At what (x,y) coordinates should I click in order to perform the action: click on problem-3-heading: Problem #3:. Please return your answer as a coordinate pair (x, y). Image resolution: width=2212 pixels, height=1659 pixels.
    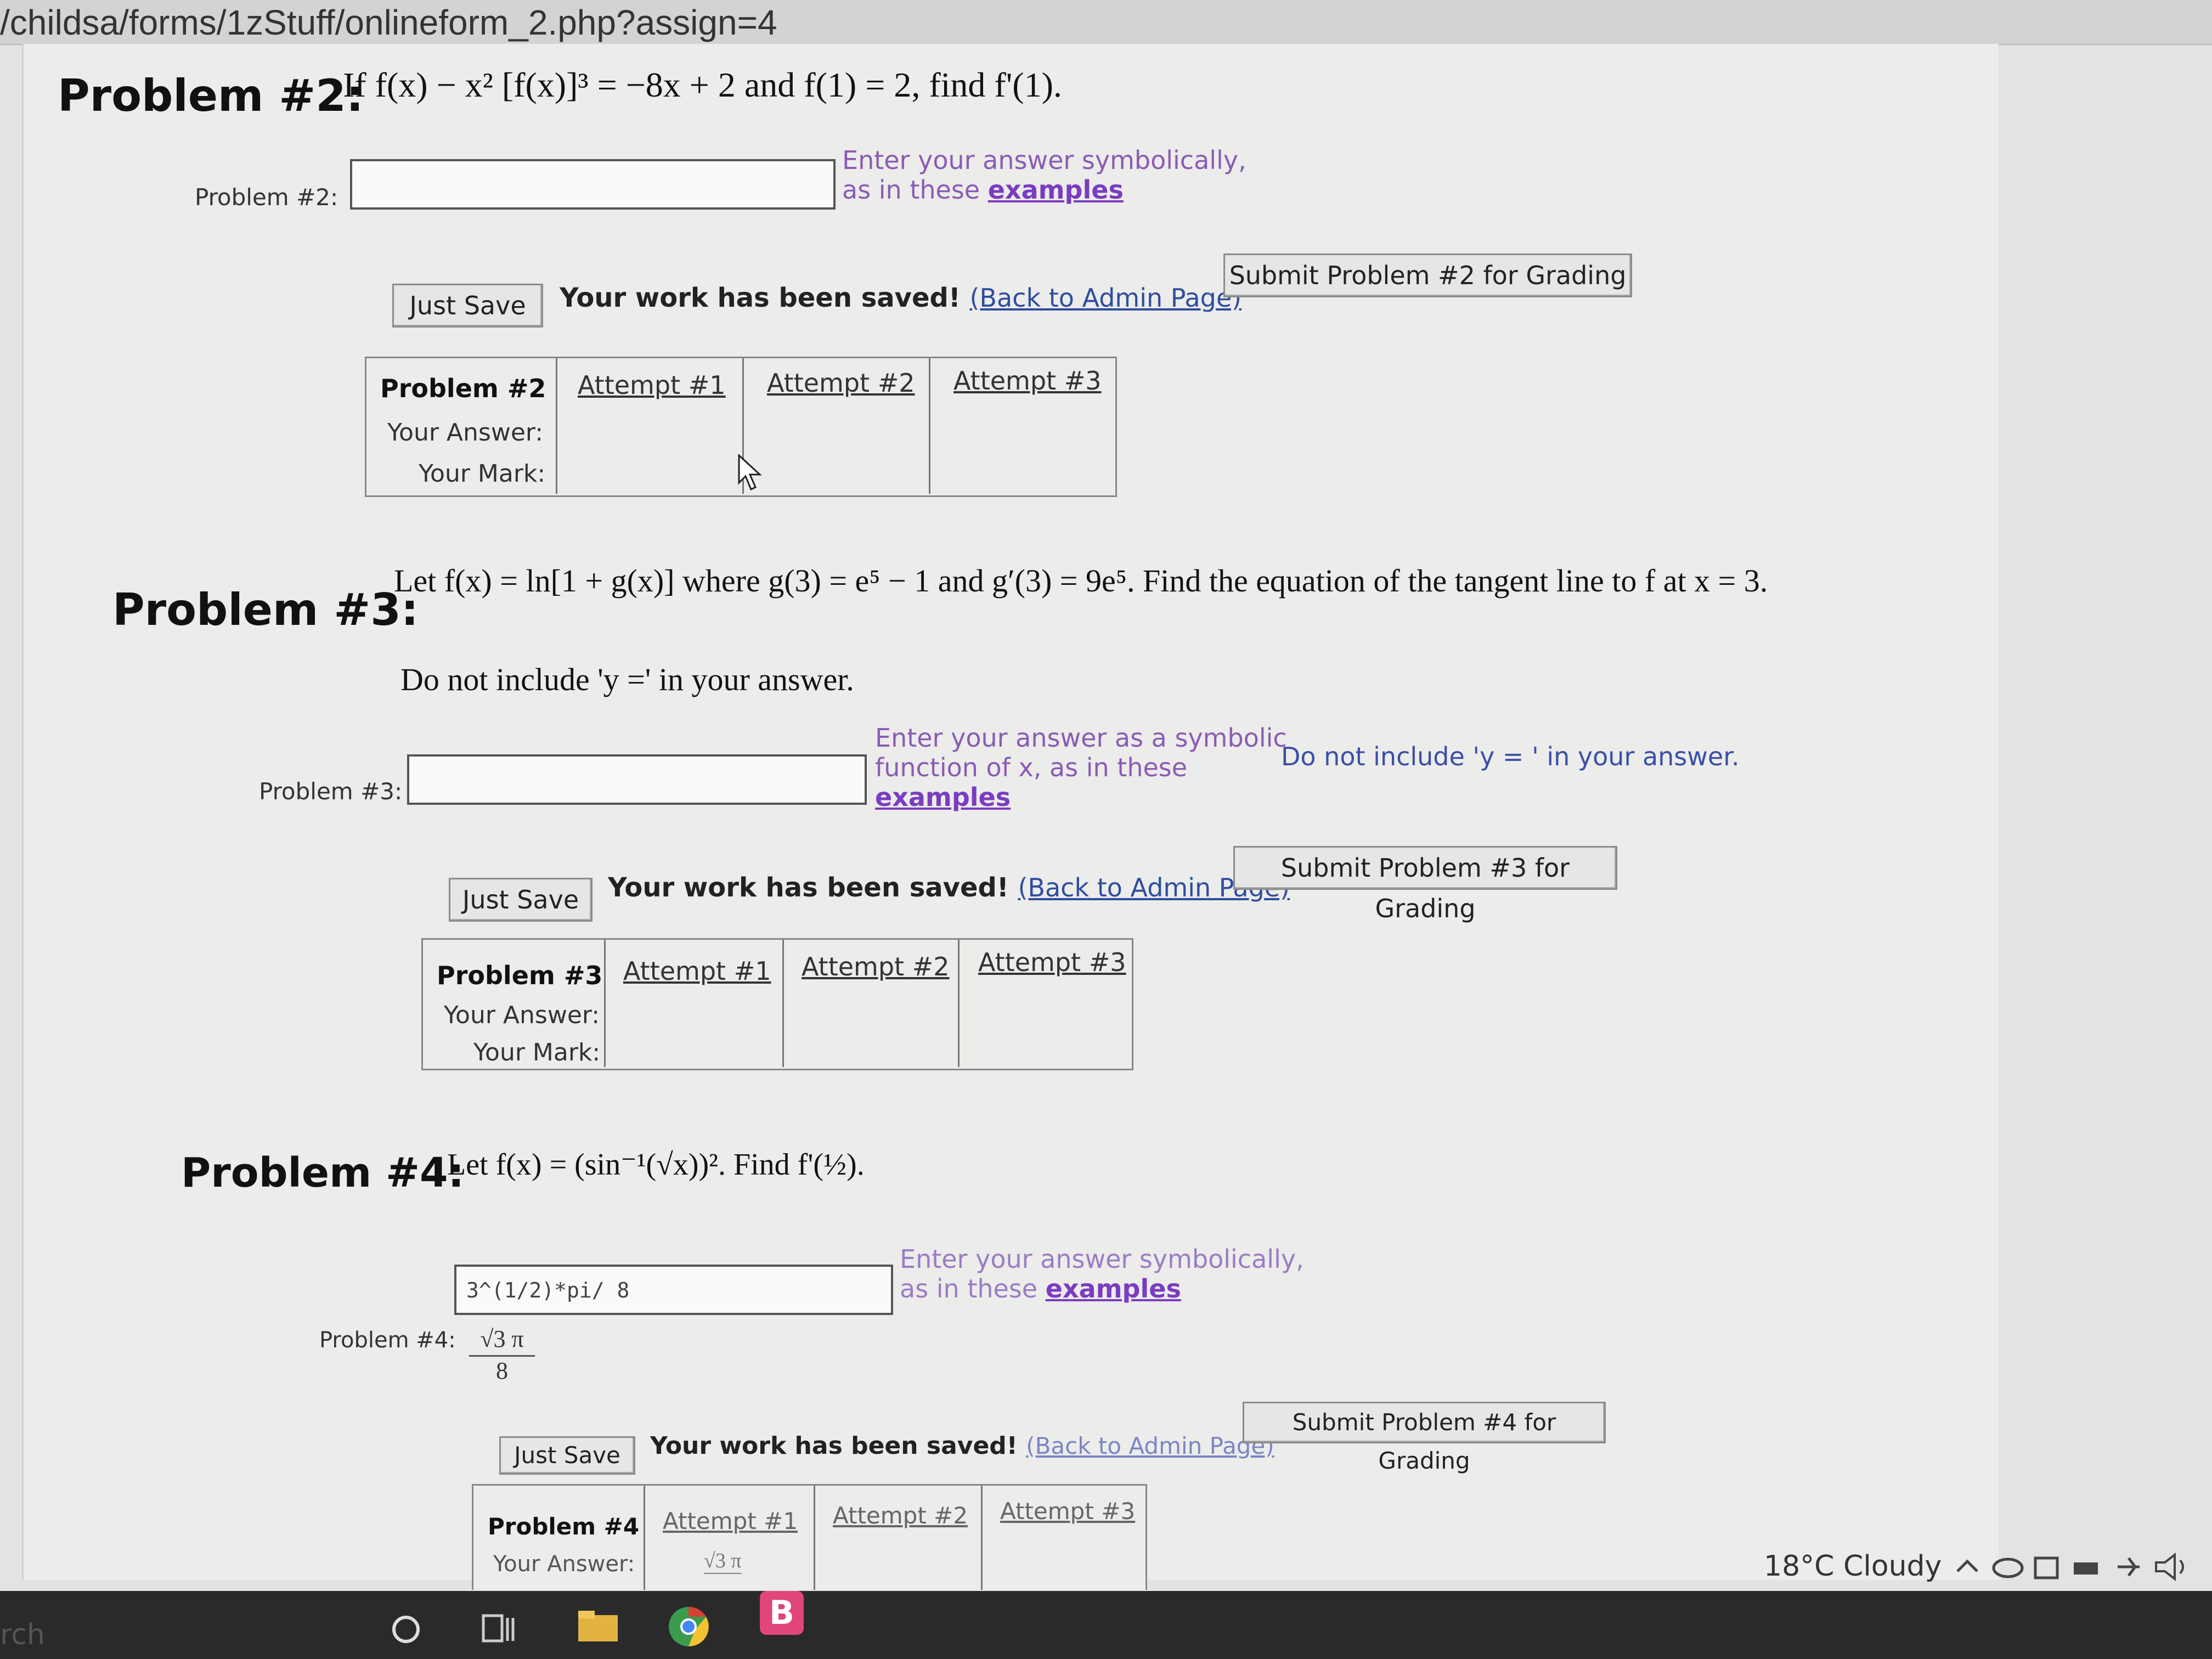
    Looking at the image, I should click on (265, 610).